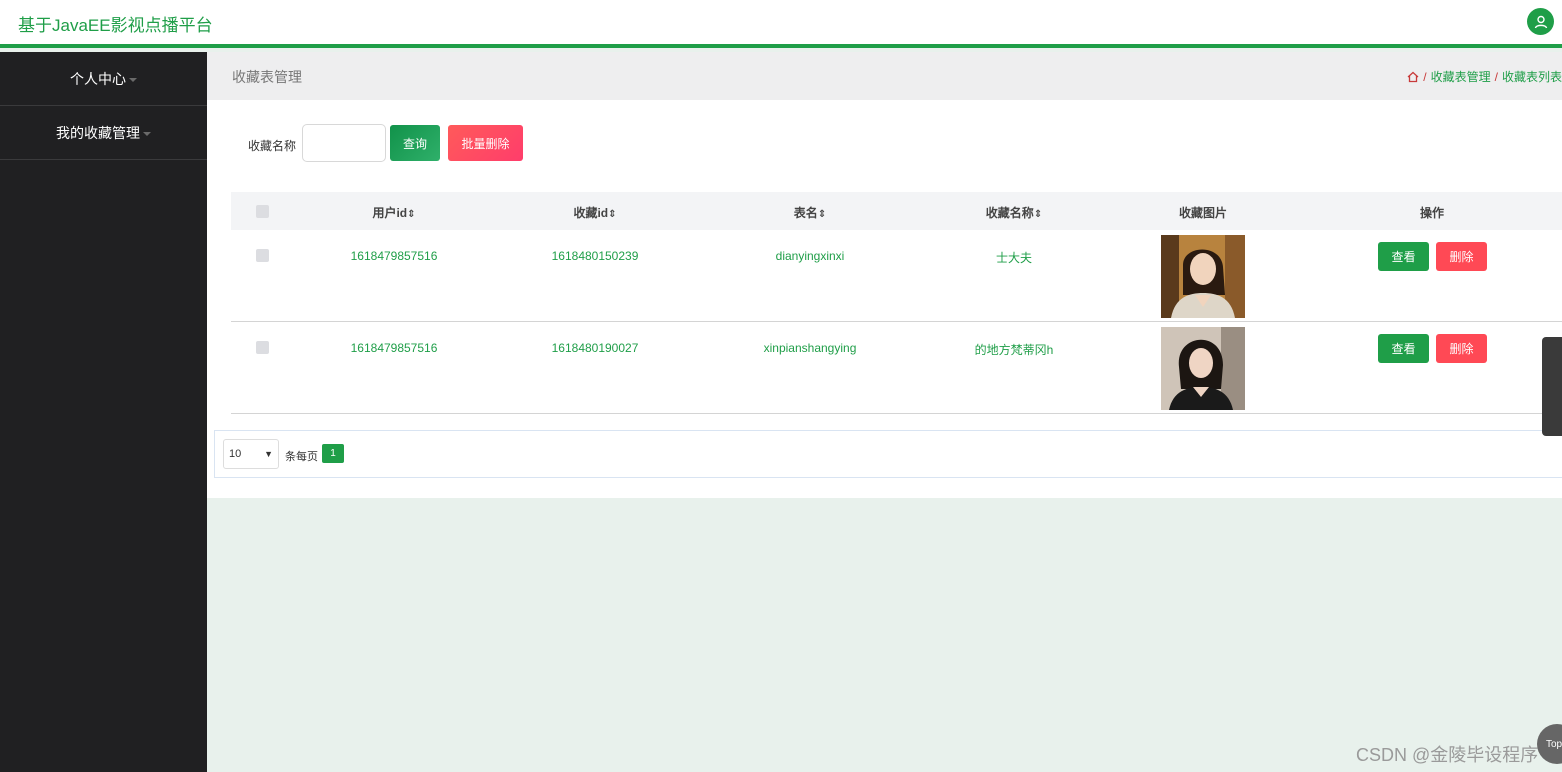  I want to click on sidebar-item-personal-center: 个人中心, so click(103, 79).